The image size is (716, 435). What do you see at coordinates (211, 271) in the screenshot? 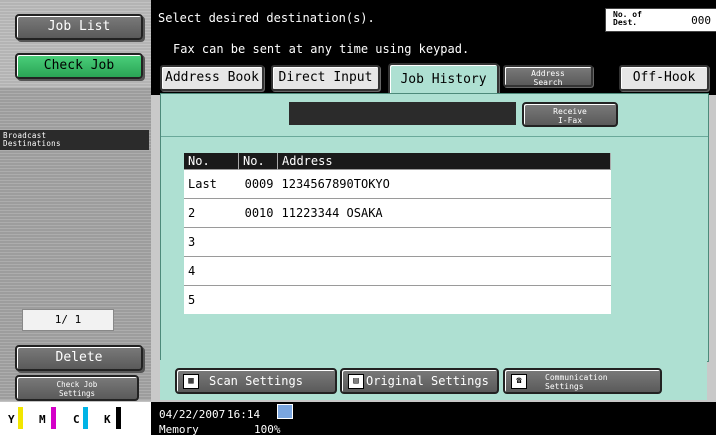
I see `row-no: 4` at bounding box center [211, 271].